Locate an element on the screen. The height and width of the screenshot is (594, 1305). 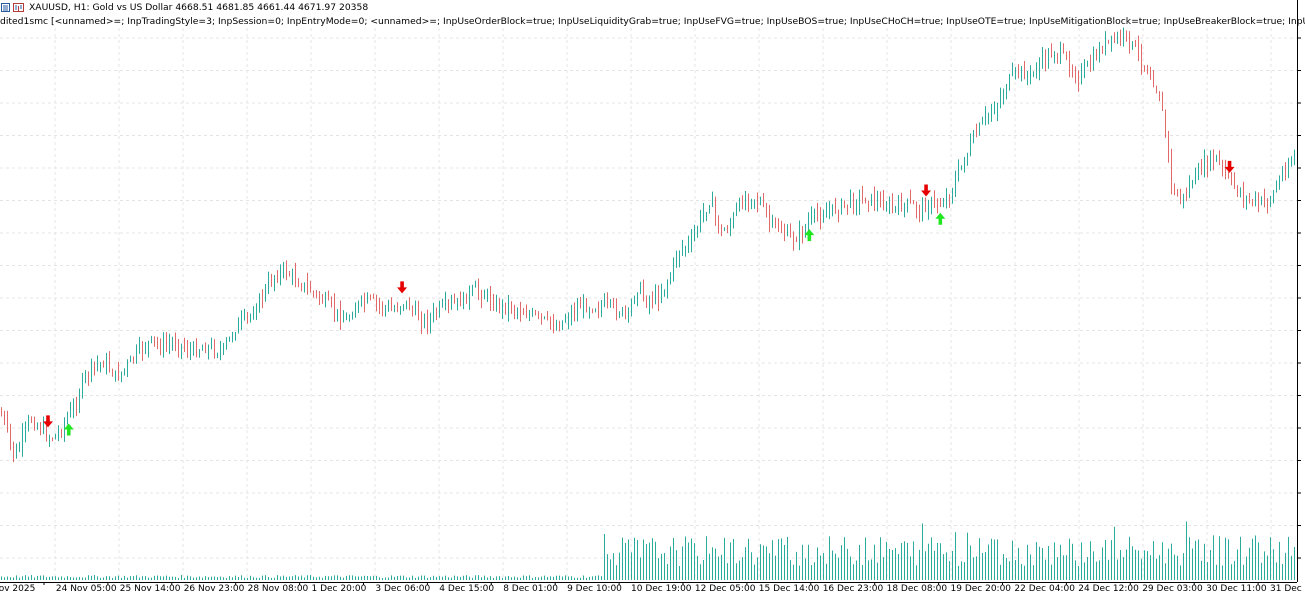
time-axis-label: 19 Dec 20:00 is located at coordinates (981, 589).